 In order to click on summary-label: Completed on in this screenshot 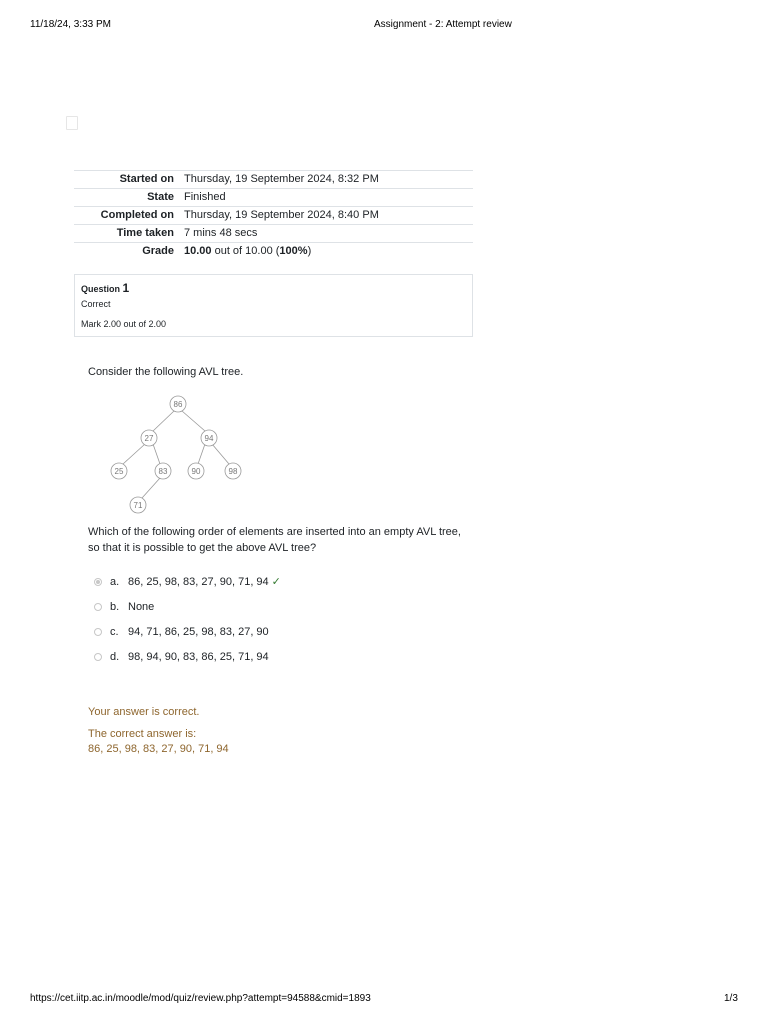, I will do `click(137, 215)`.